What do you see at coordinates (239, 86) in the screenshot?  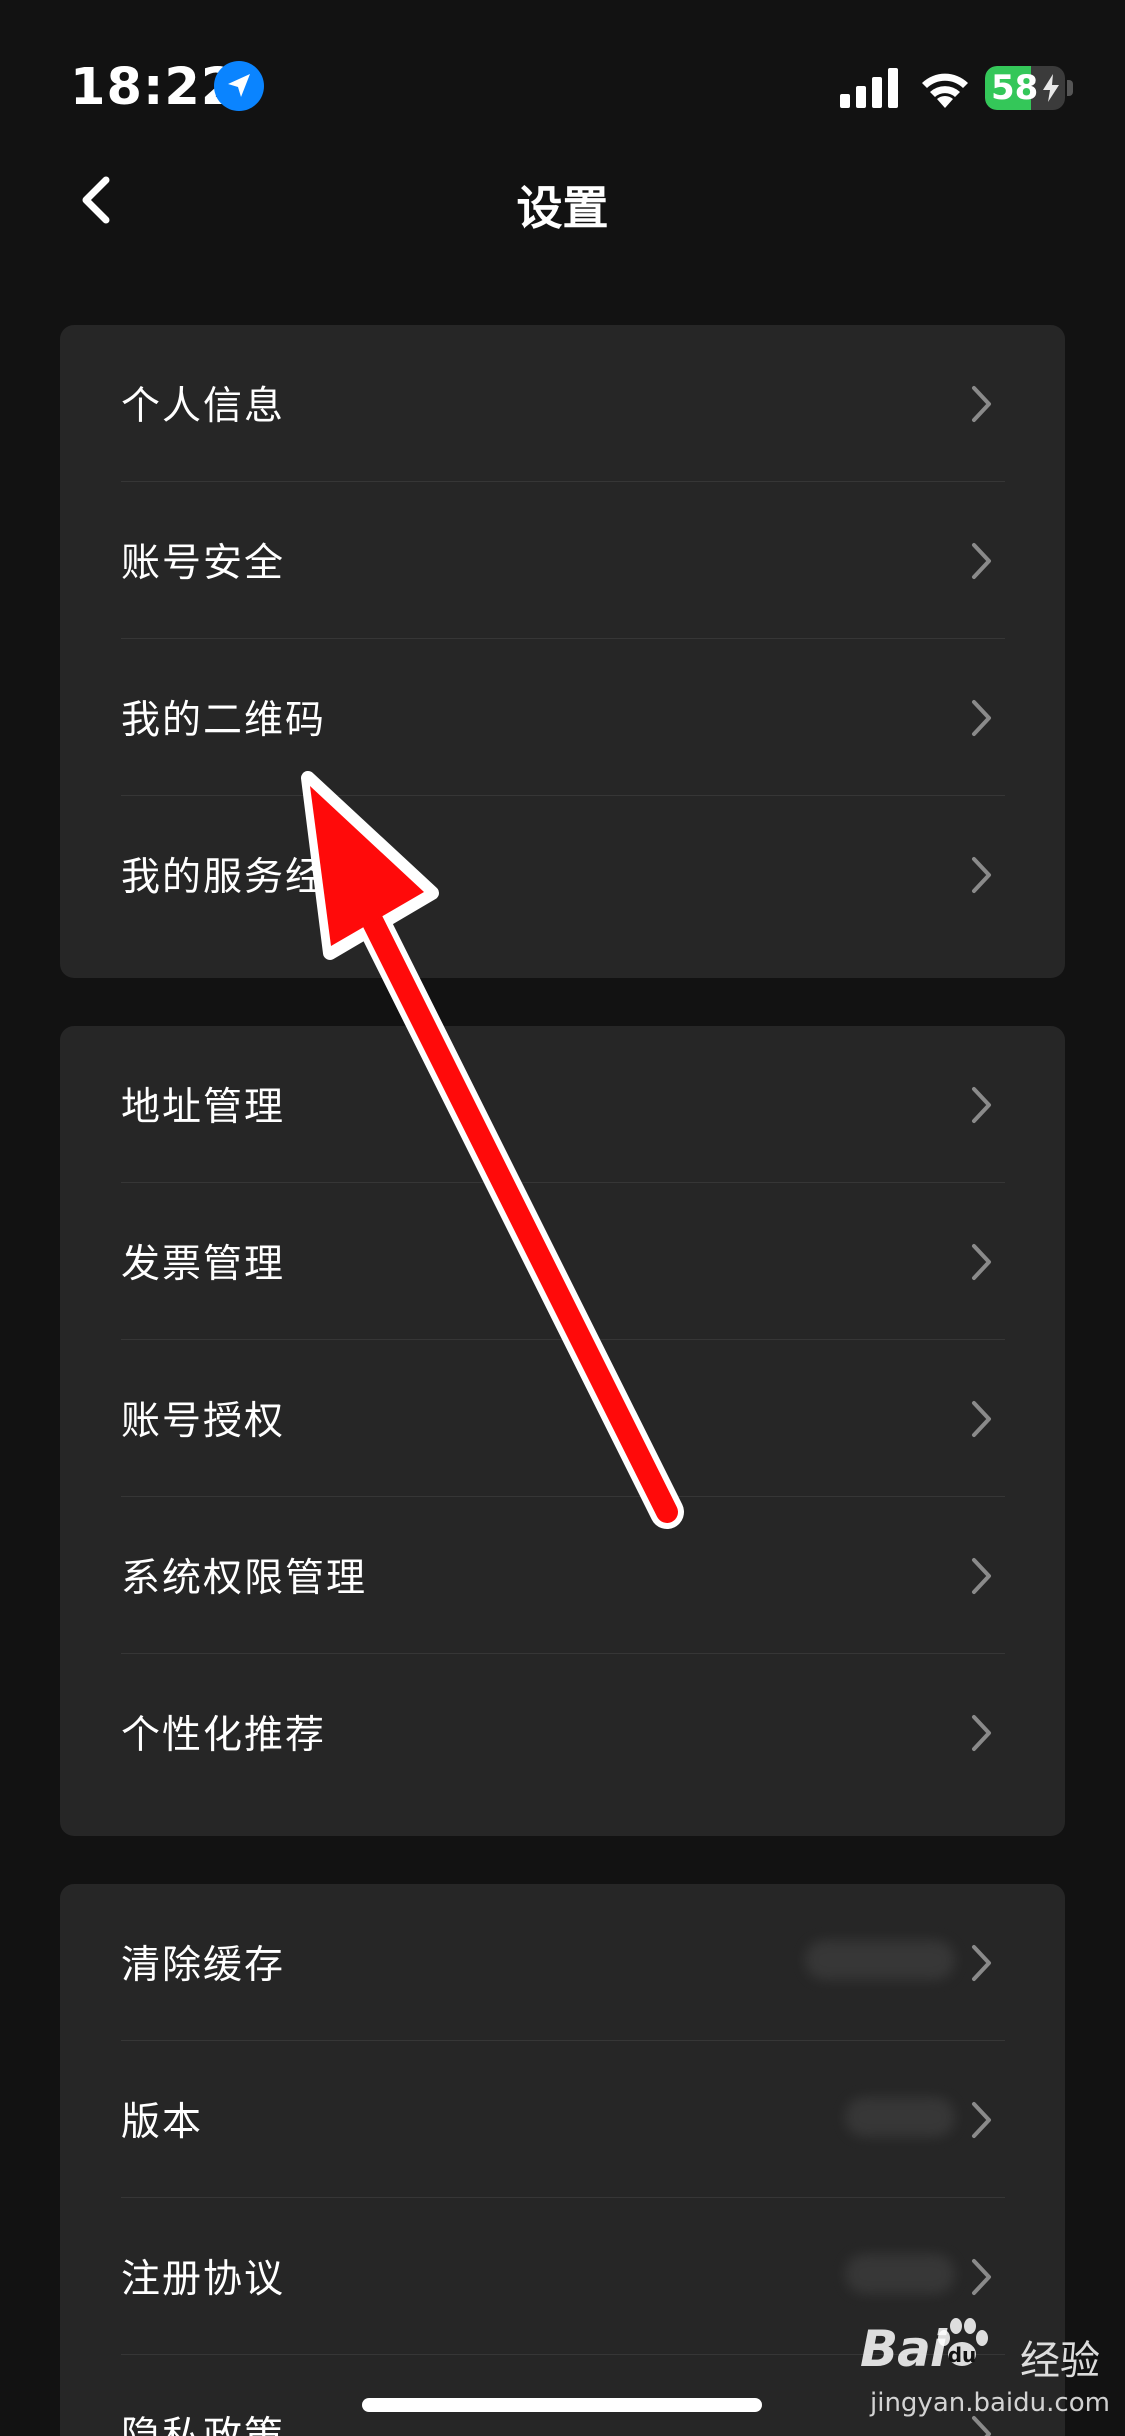 I see `location-arrow-icon` at bounding box center [239, 86].